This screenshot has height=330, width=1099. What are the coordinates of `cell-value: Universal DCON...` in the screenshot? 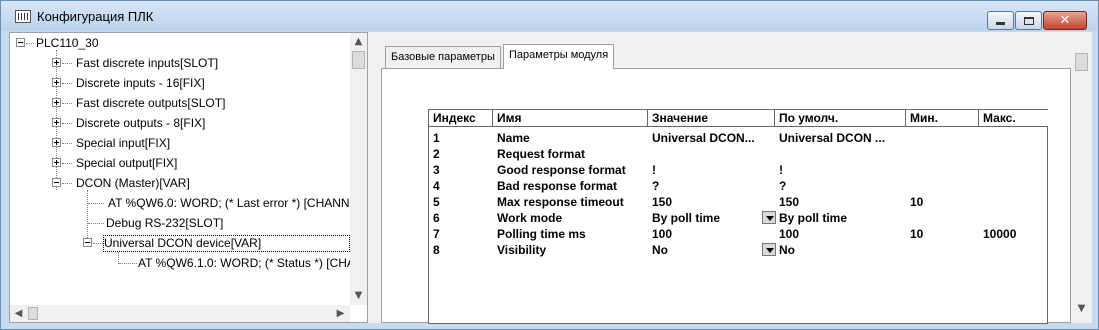 It's located at (713, 138).